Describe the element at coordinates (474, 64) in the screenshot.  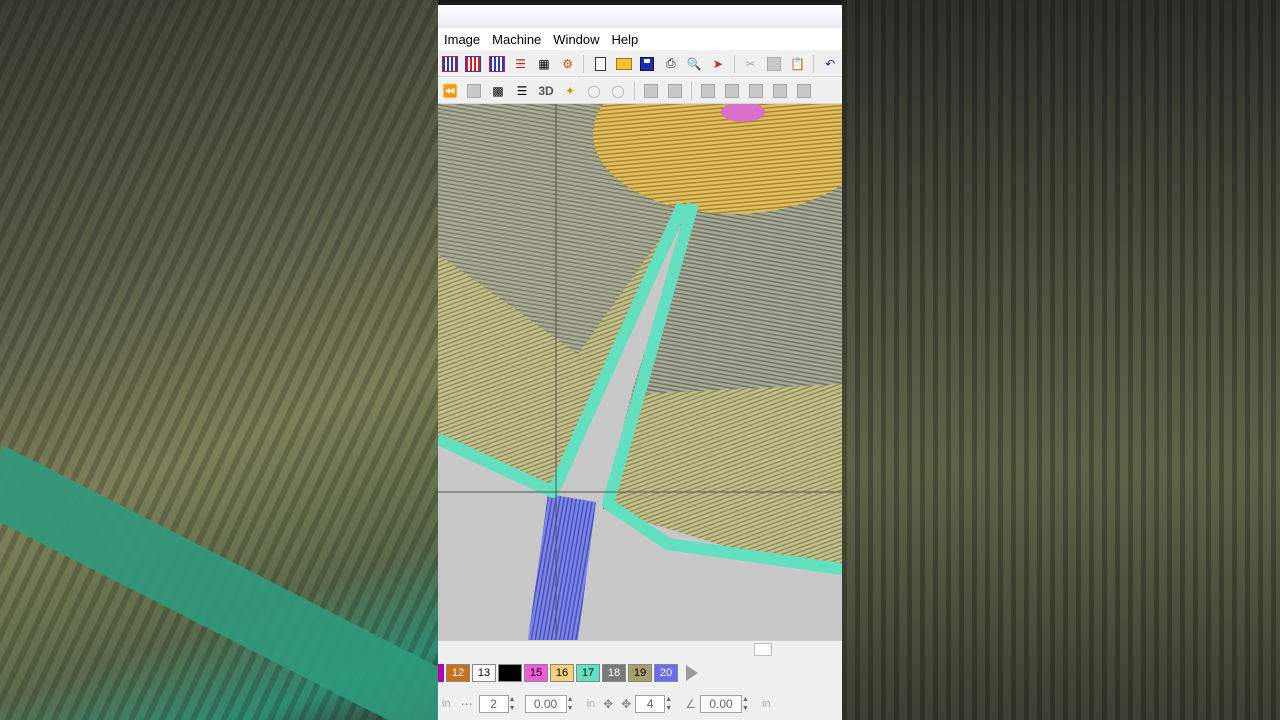
I see `grid-red-button` at that location.